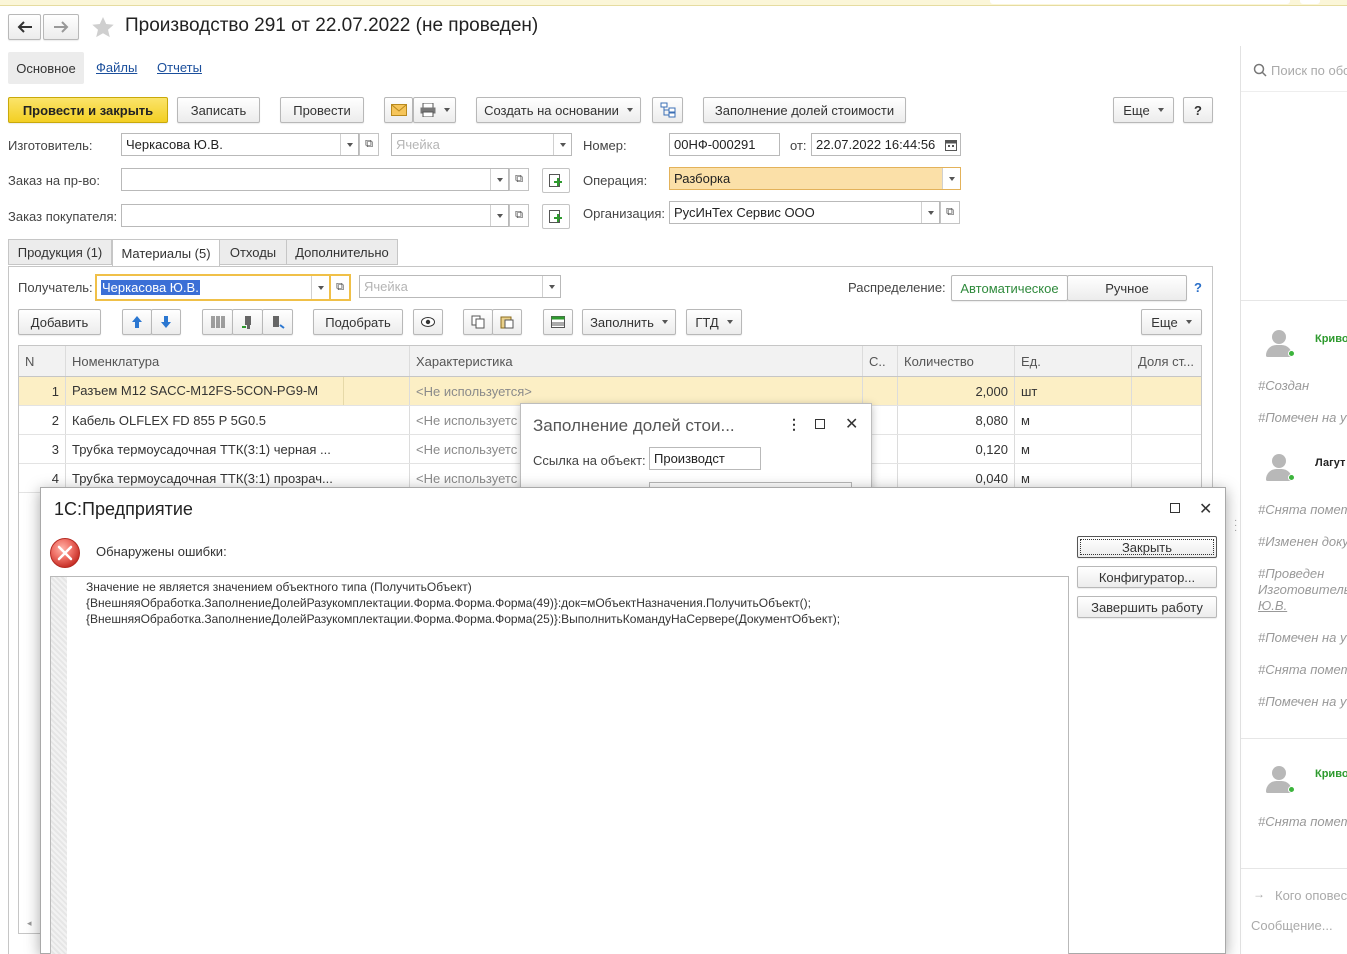 The image size is (1347, 954). I want to click on help-link: ?, so click(1198, 287).